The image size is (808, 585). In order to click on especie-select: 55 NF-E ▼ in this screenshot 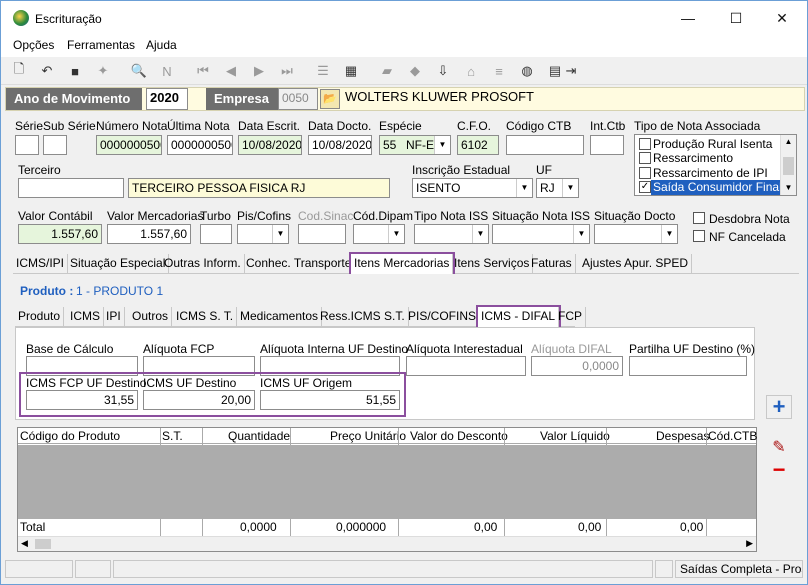, I will do `click(415, 145)`.